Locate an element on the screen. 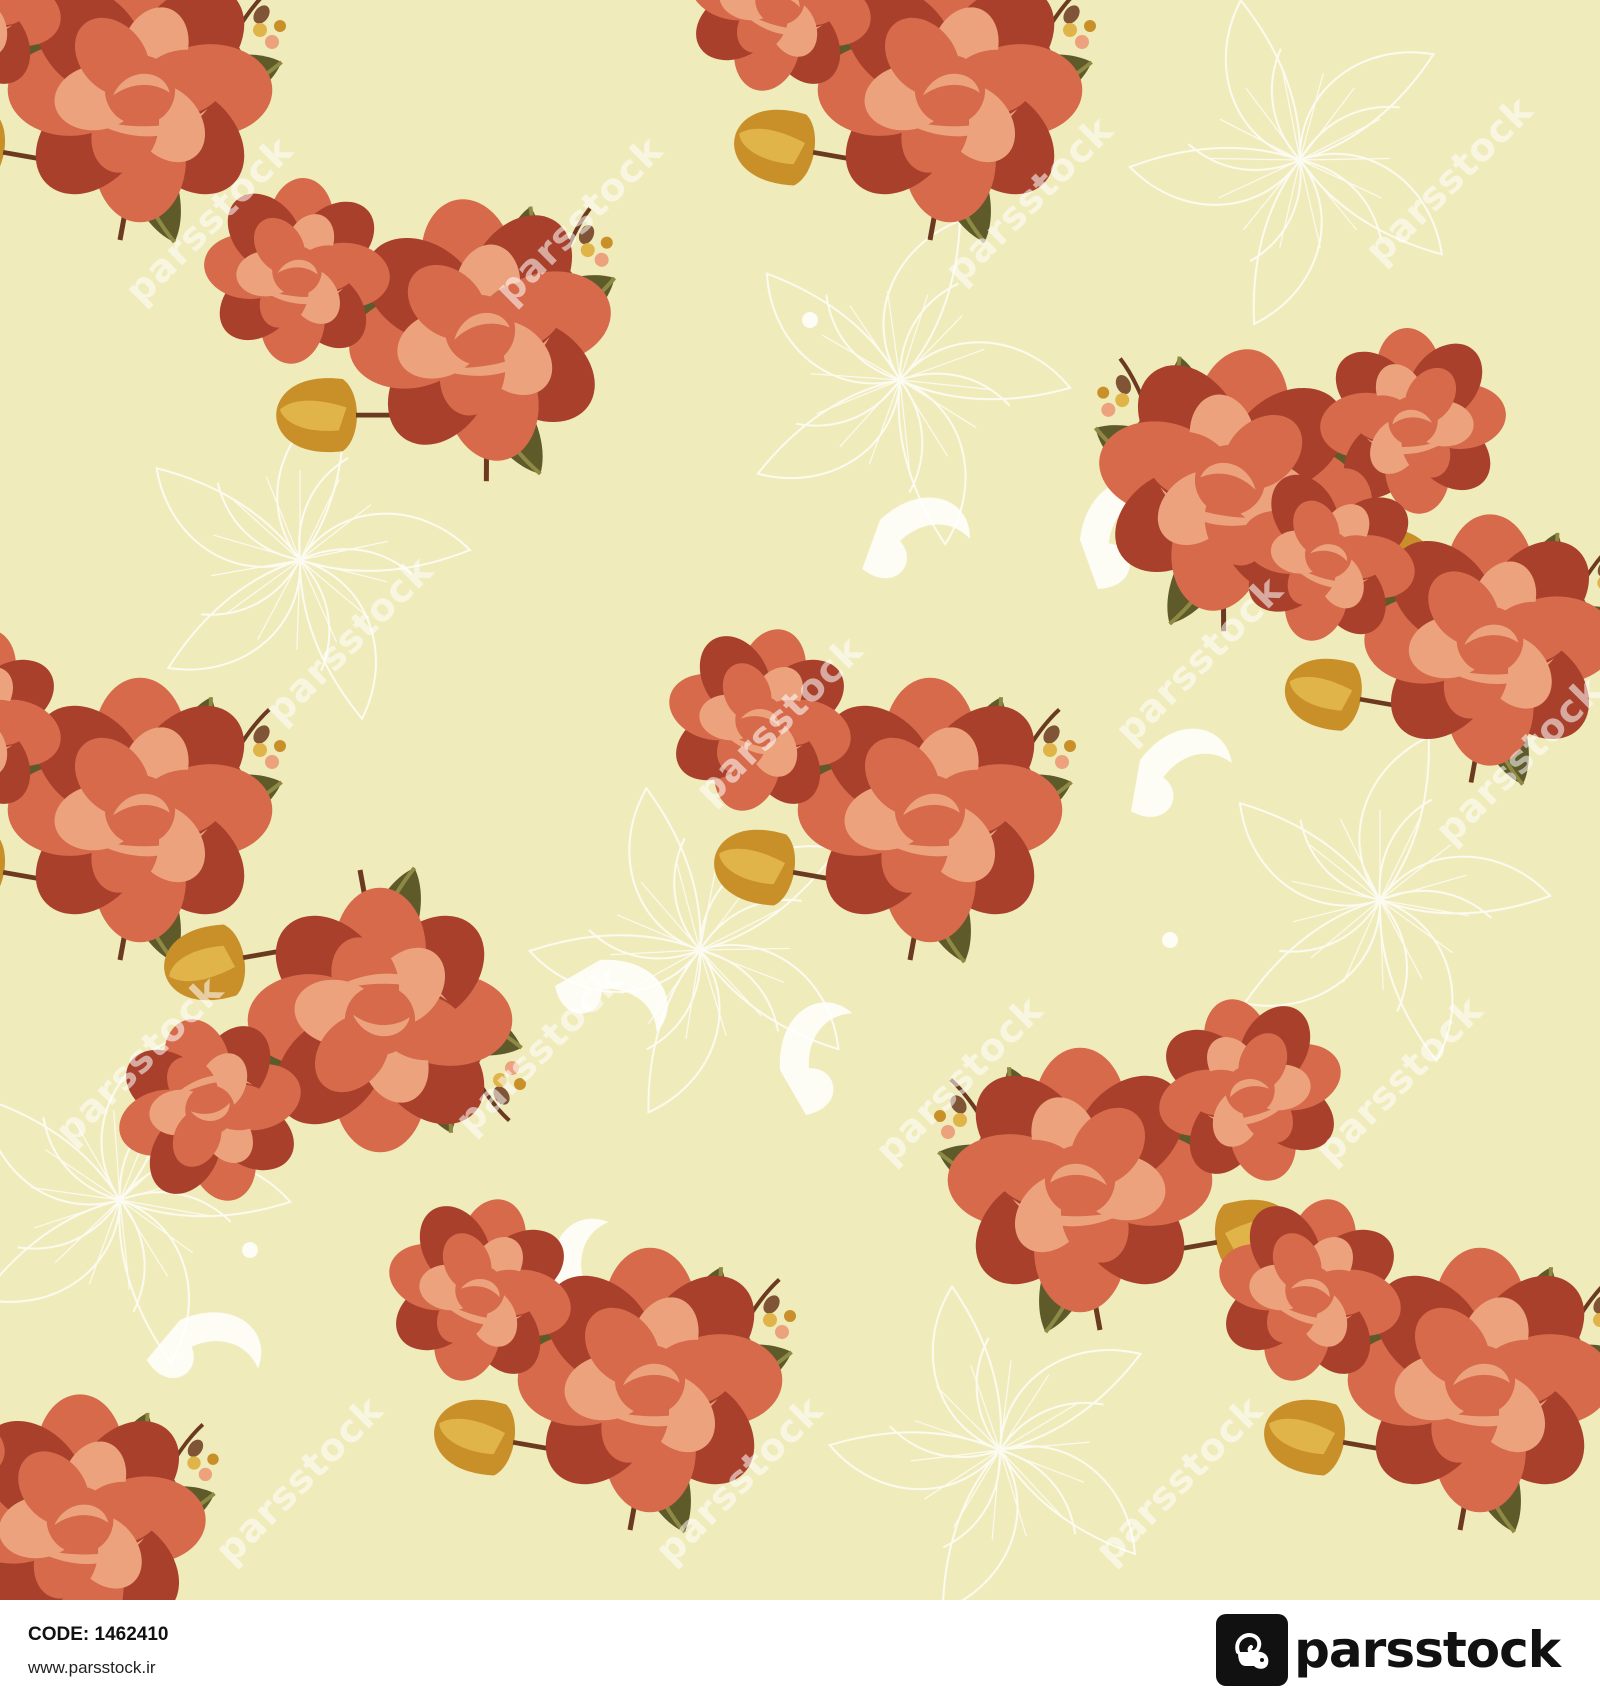 This screenshot has height=1700, width=1600. code-label: CODE: is located at coordinates (59, 1634).